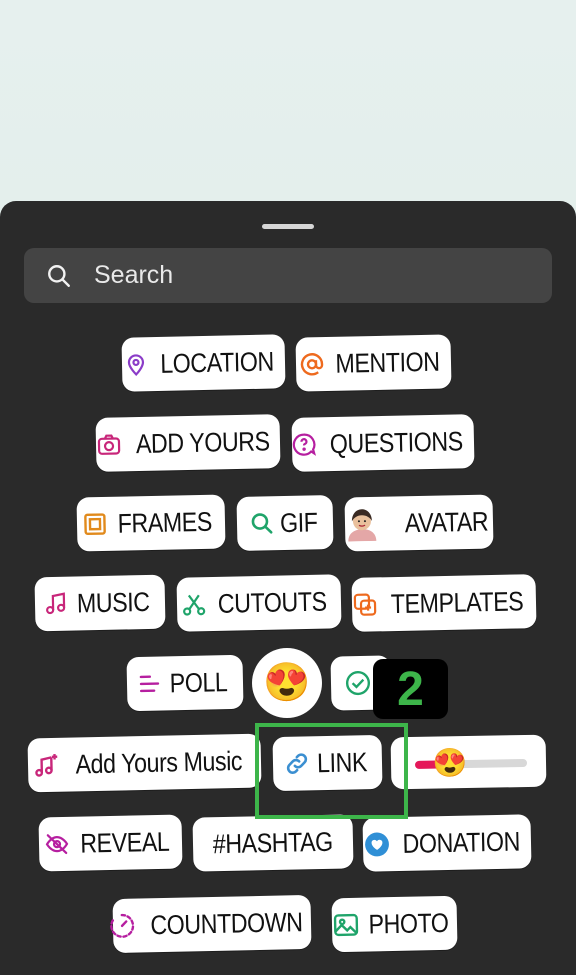 The image size is (576, 975). I want to click on reveal-sticker: REVEAL, so click(110, 843).